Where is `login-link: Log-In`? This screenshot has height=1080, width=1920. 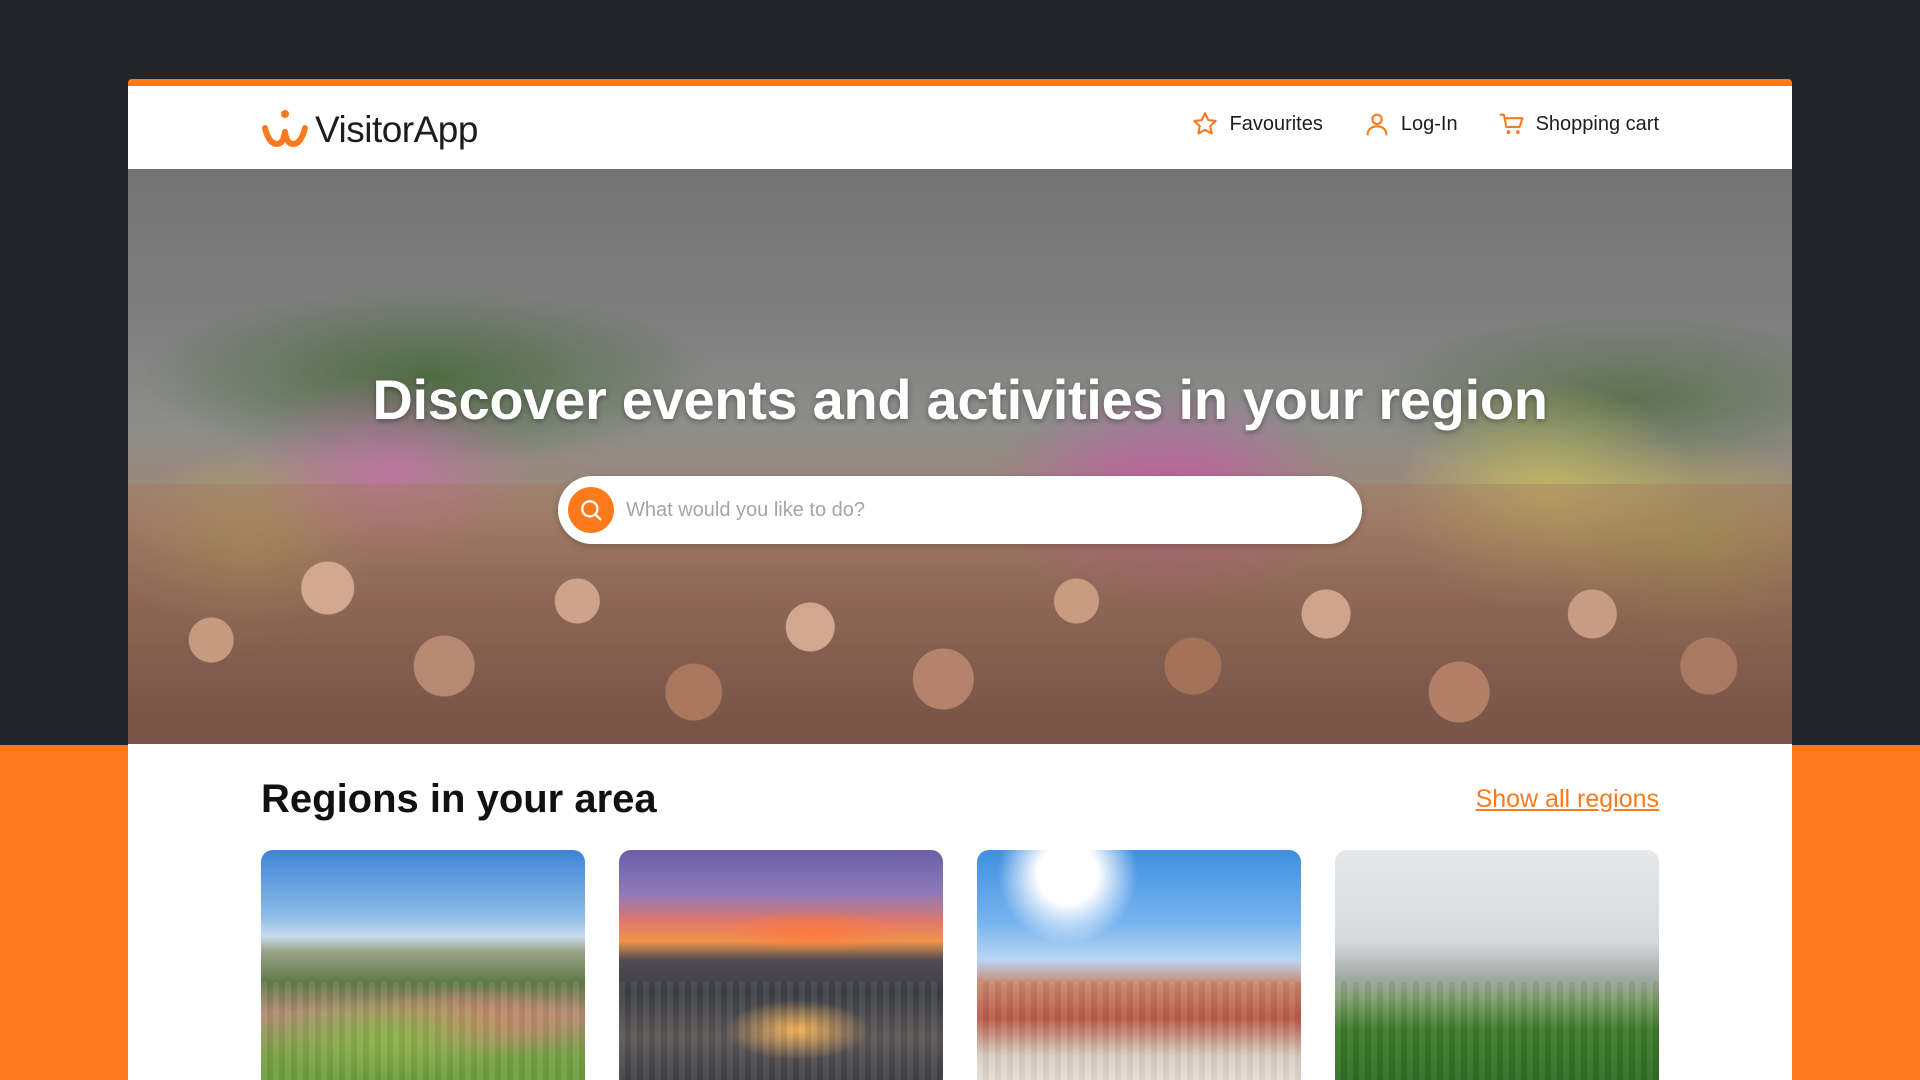
login-link: Log-In is located at coordinates (1410, 124).